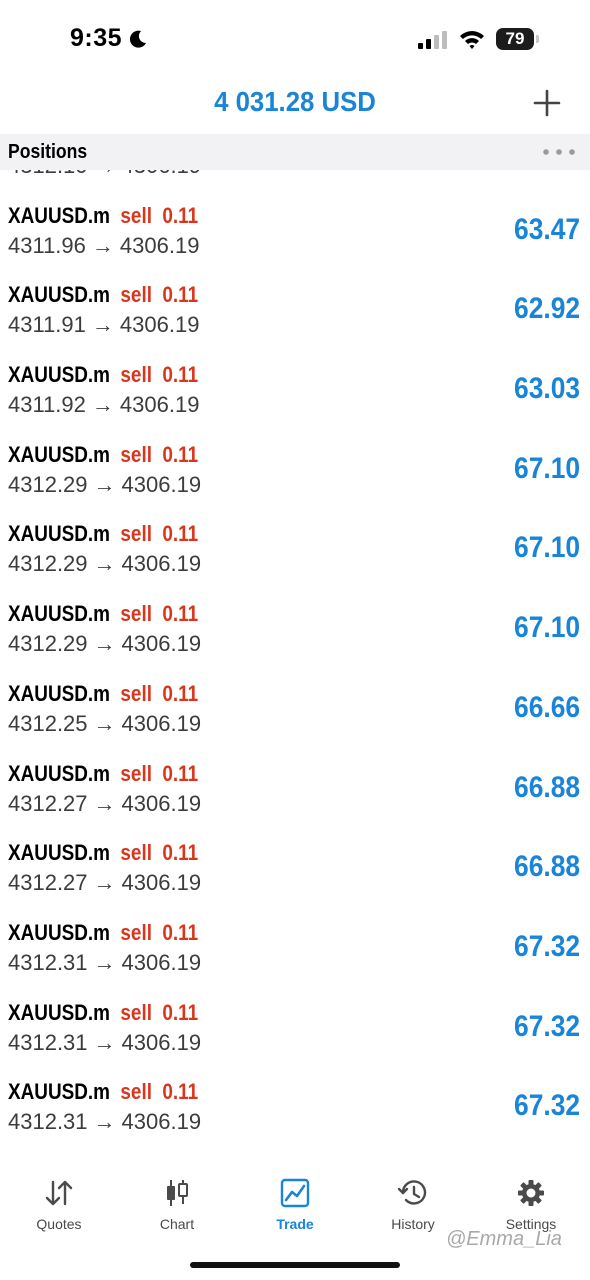 Image resolution: width=590 pixels, height=1280 pixels. I want to click on position-row: XAUUSD.m sell 0.11 4311.92 → 4306.19 63.03, so click(295, 386).